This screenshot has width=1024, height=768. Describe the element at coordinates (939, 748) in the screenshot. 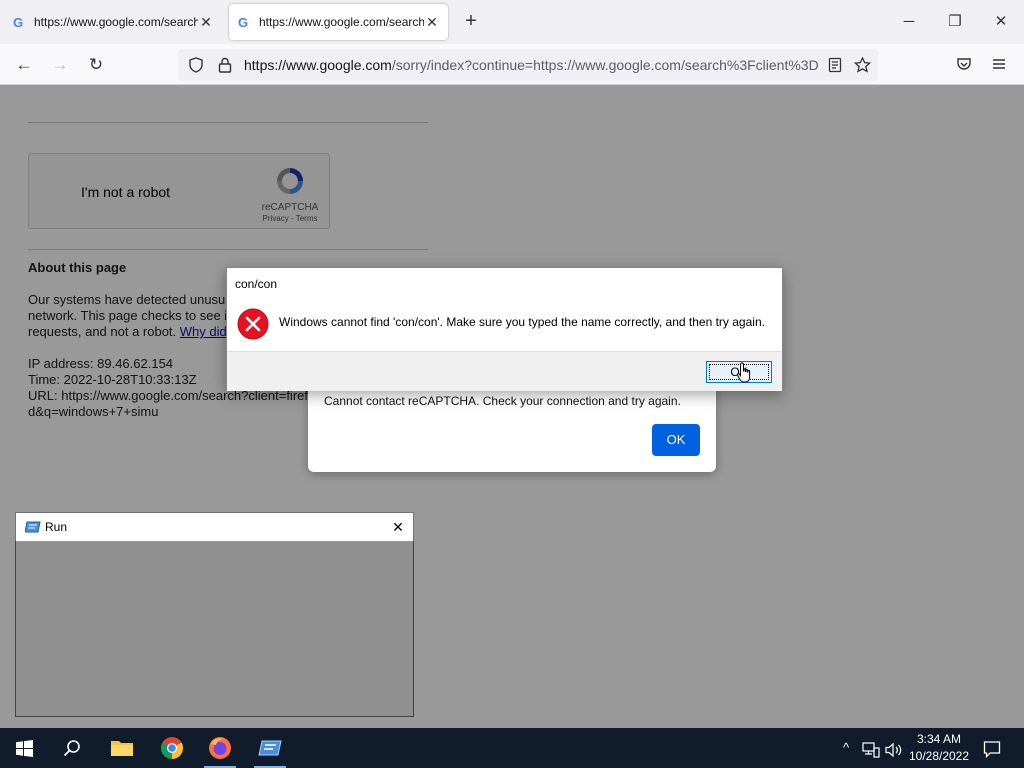

I see `taskbar-clock: 3:34 AM 10/28/2022` at that location.